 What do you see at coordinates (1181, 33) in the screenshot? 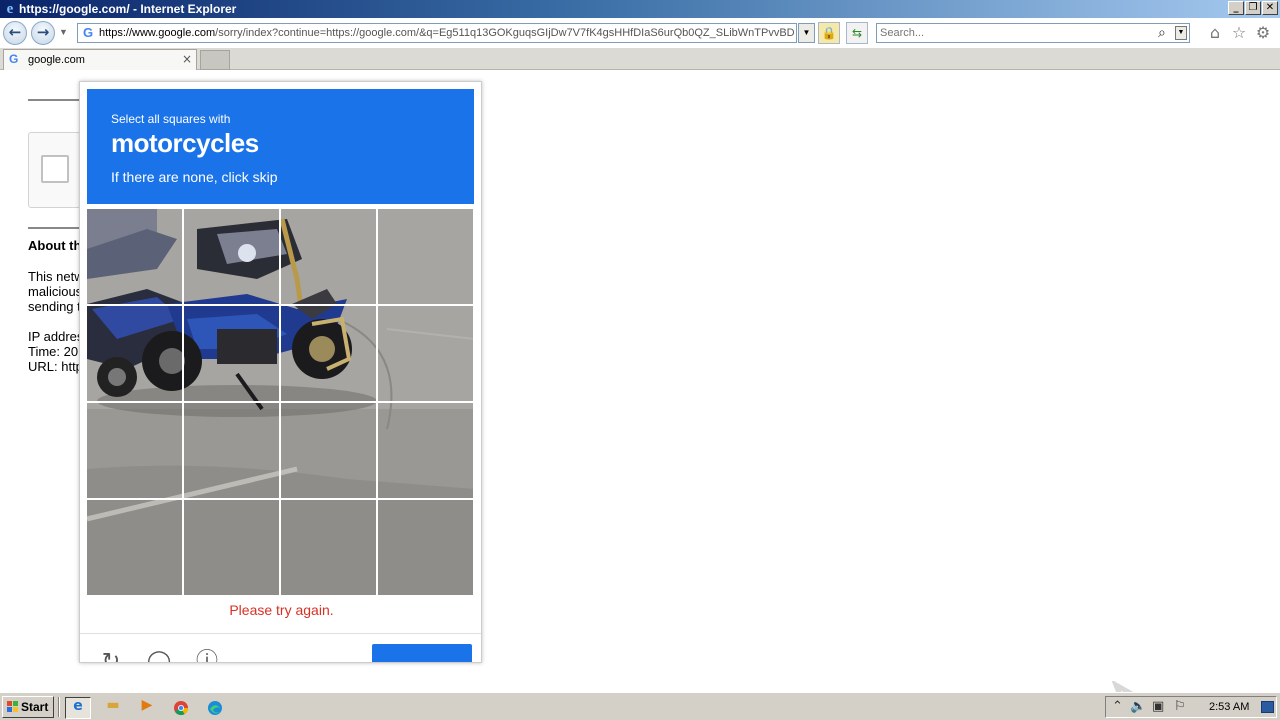
I see `search-dropdown-button: ▼` at bounding box center [1181, 33].